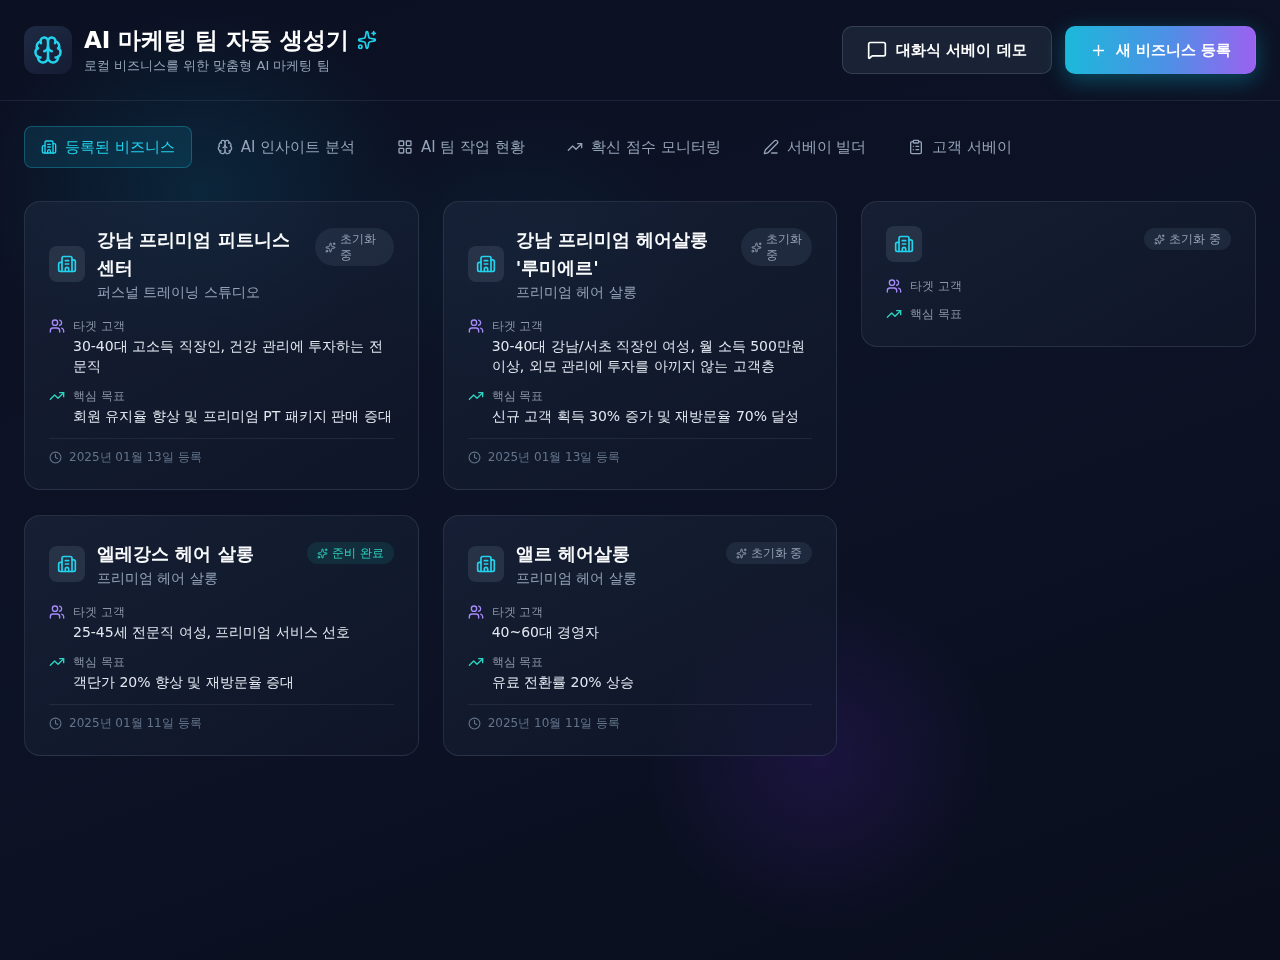 This screenshot has height=960, width=1280. I want to click on registration-date: 2025년 10월 11일 등록, so click(554, 723).